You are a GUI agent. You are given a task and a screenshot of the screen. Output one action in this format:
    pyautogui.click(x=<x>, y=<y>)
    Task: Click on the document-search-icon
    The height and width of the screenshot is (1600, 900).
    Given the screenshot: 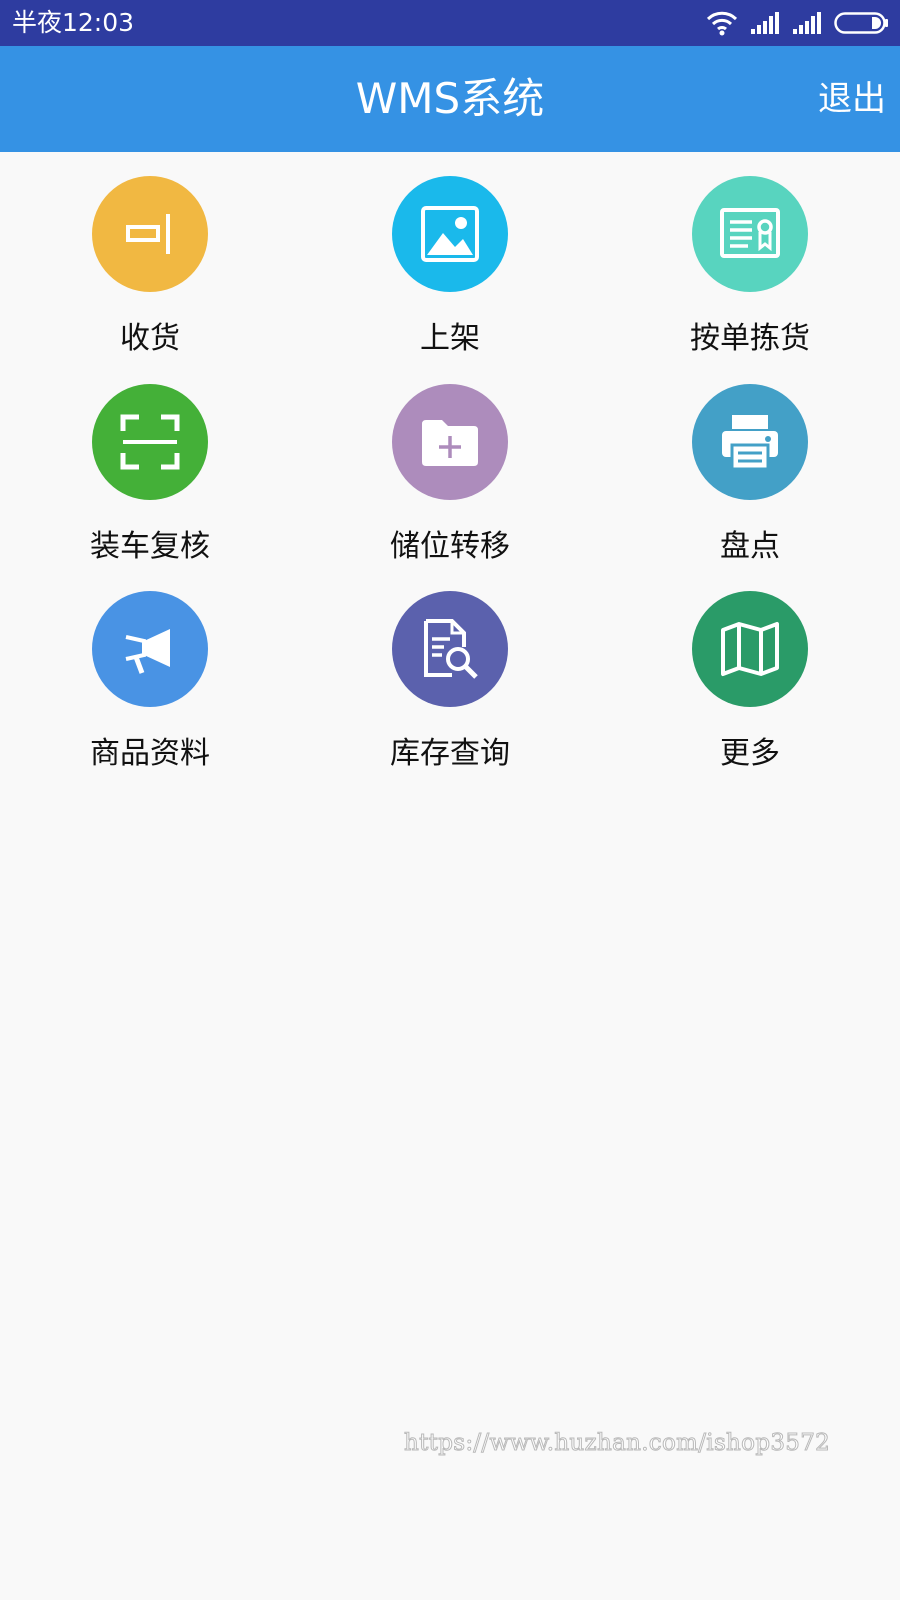 What is the action you would take?
    pyautogui.click(x=450, y=649)
    